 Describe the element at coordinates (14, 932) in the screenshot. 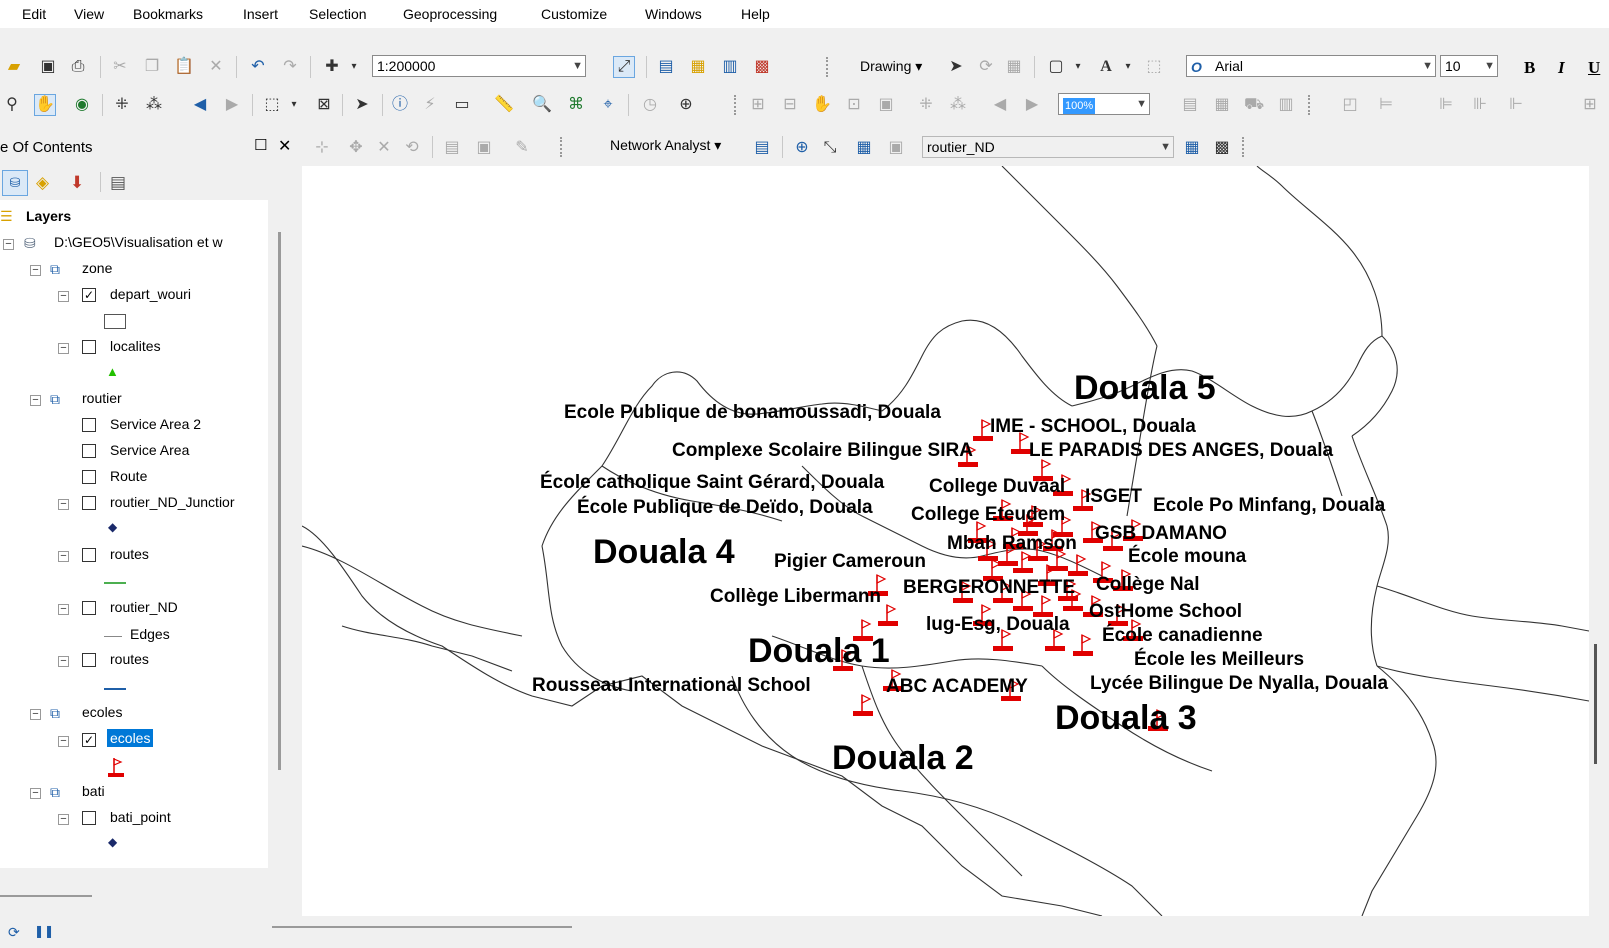

I see `refresh-icon: ⟳` at that location.